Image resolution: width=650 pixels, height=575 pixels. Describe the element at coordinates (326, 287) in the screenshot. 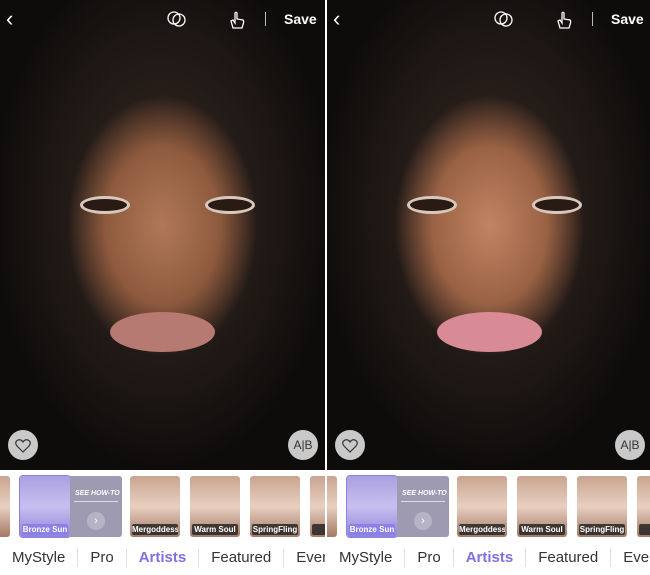

I see `panel-separator` at that location.